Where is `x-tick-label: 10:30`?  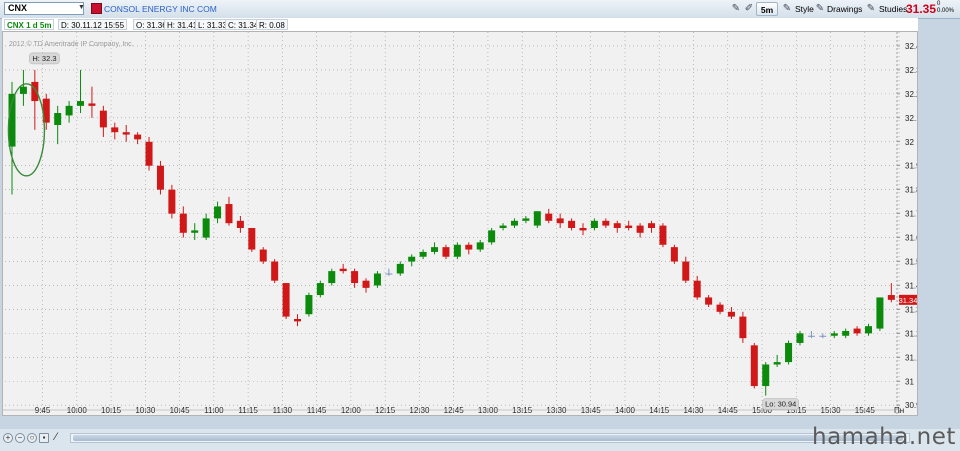
x-tick-label: 10:30 is located at coordinates (145, 410).